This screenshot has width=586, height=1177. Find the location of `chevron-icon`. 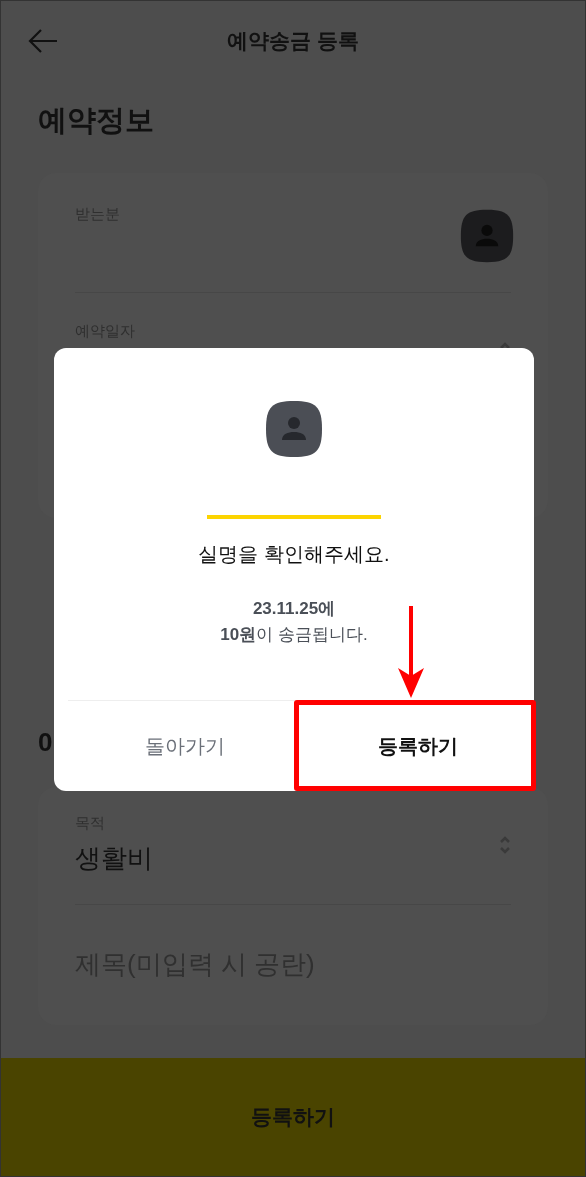

chevron-icon is located at coordinates (505, 344).